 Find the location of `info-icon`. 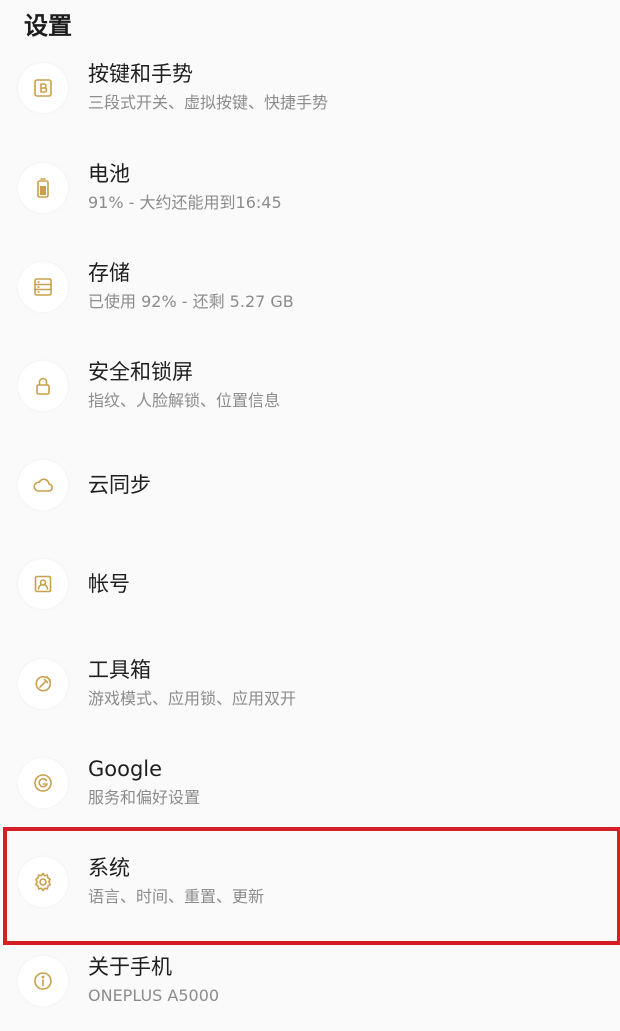

info-icon is located at coordinates (43, 981).